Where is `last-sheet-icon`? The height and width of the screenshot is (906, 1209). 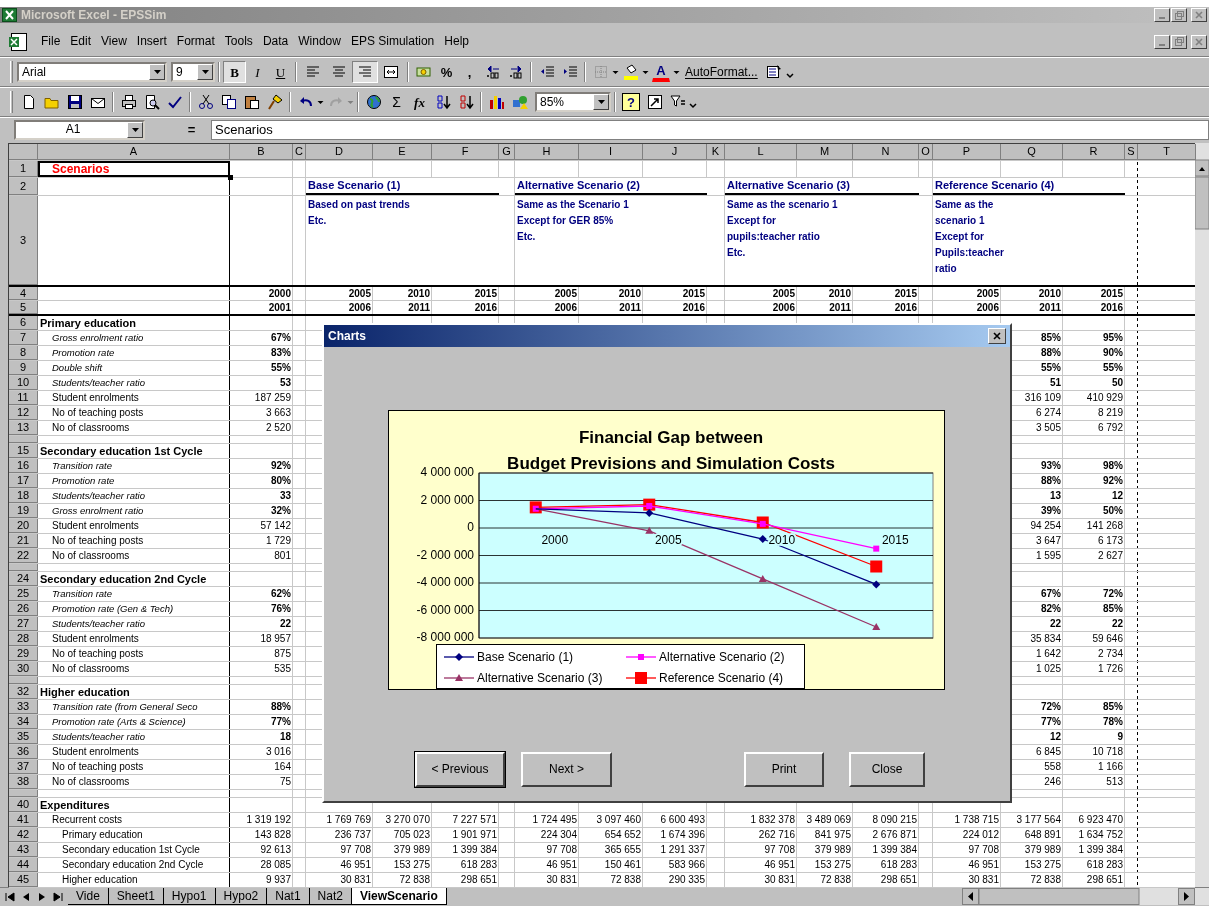
last-sheet-icon is located at coordinates (58, 896).